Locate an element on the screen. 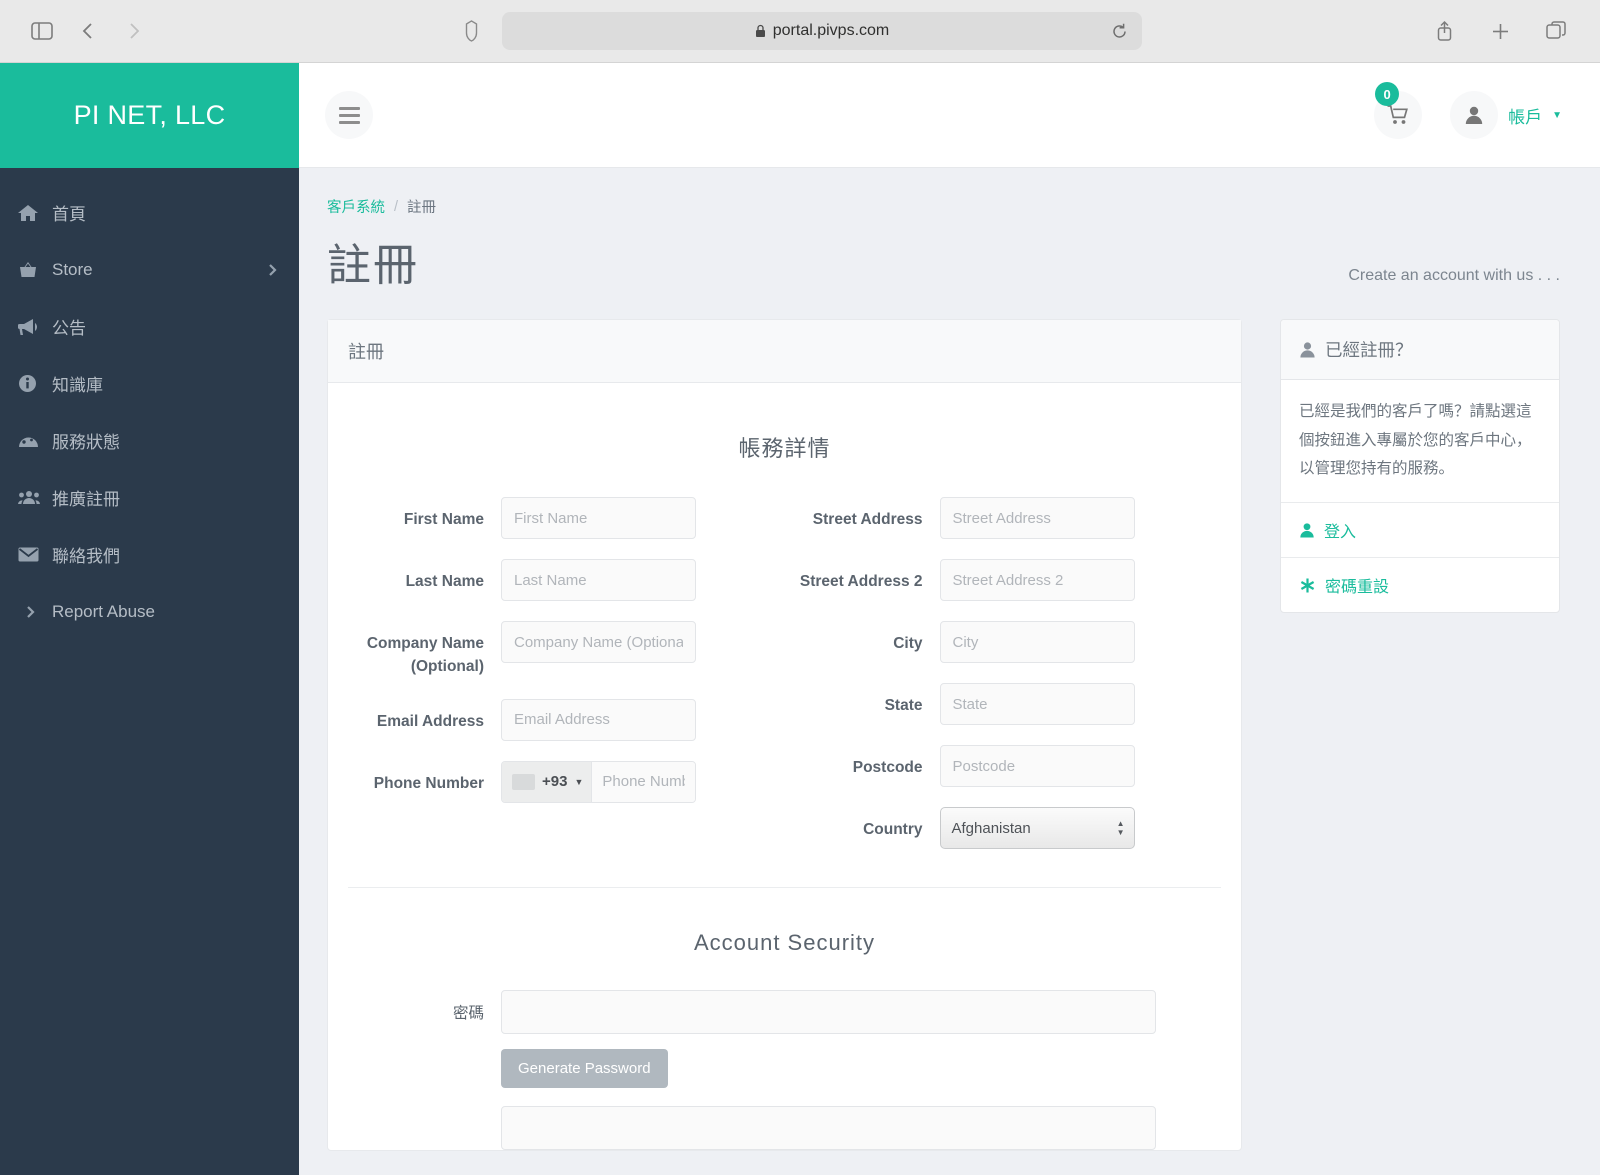  chevron-down-icon: ▼ is located at coordinates (1557, 115).